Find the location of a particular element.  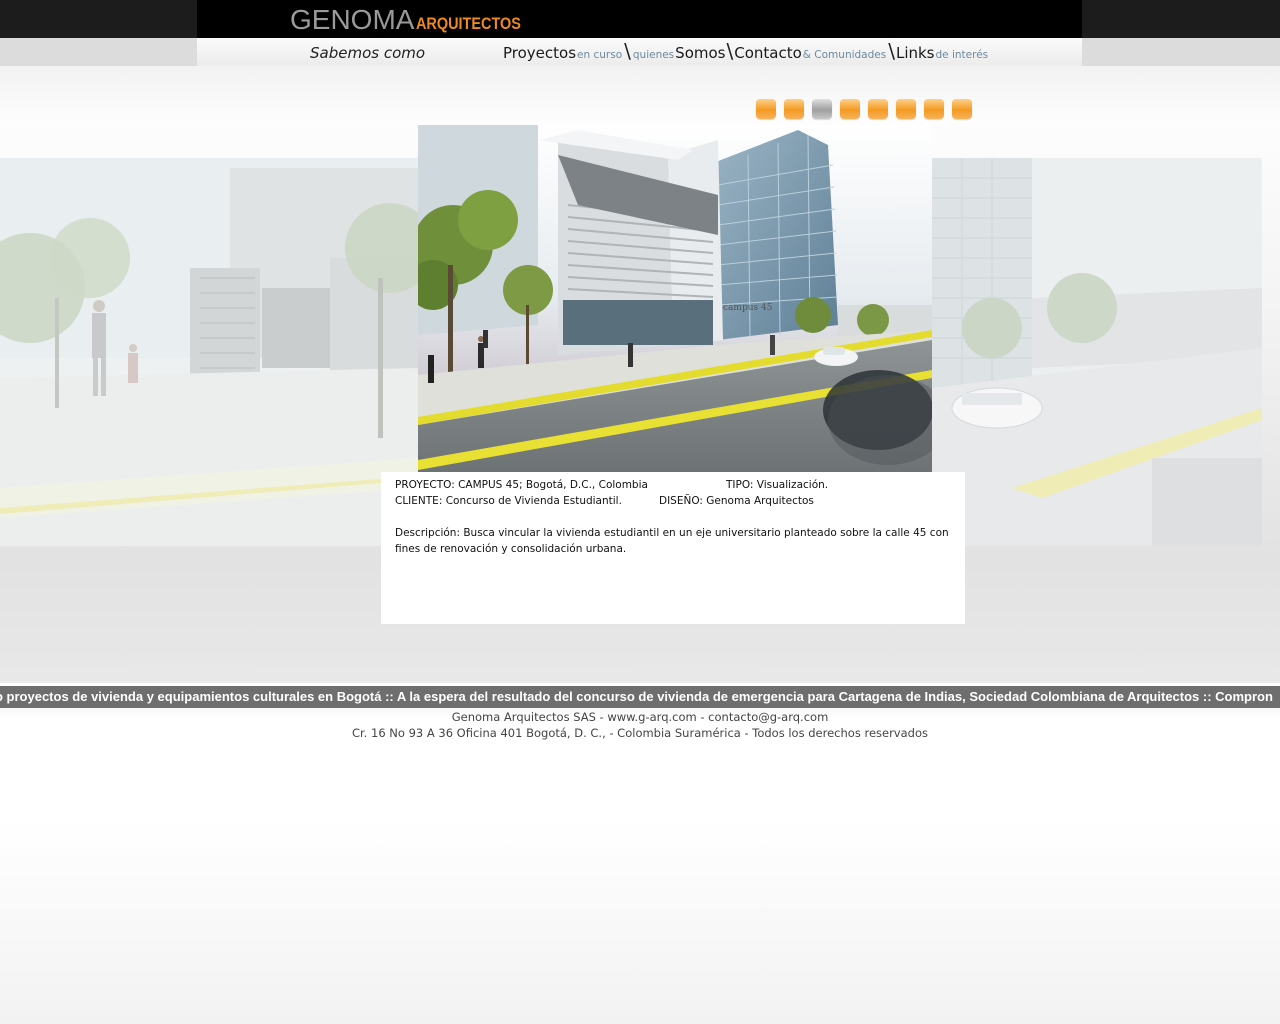

nav-link-links: Linksde interés is located at coordinates (942, 52).